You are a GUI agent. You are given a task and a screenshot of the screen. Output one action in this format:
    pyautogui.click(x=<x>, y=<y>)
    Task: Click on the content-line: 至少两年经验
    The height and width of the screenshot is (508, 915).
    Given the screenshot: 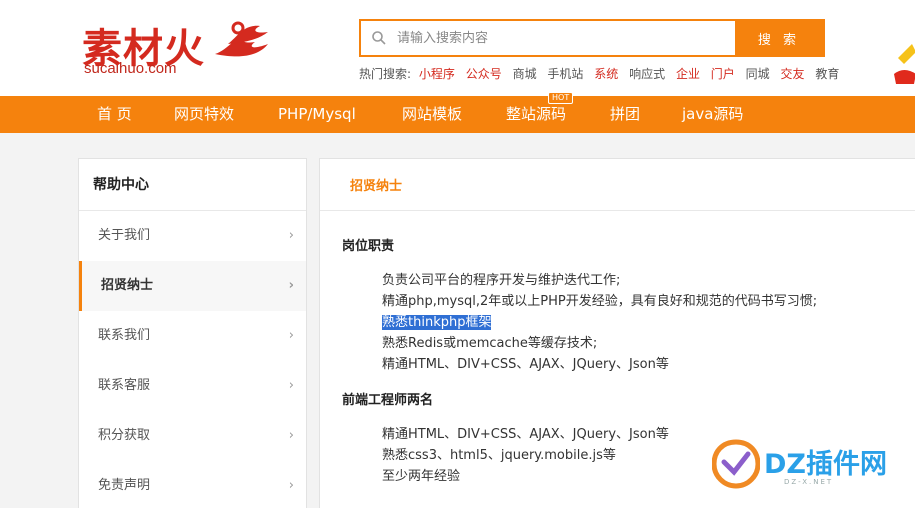 What is the action you would take?
    pyautogui.click(x=421, y=476)
    